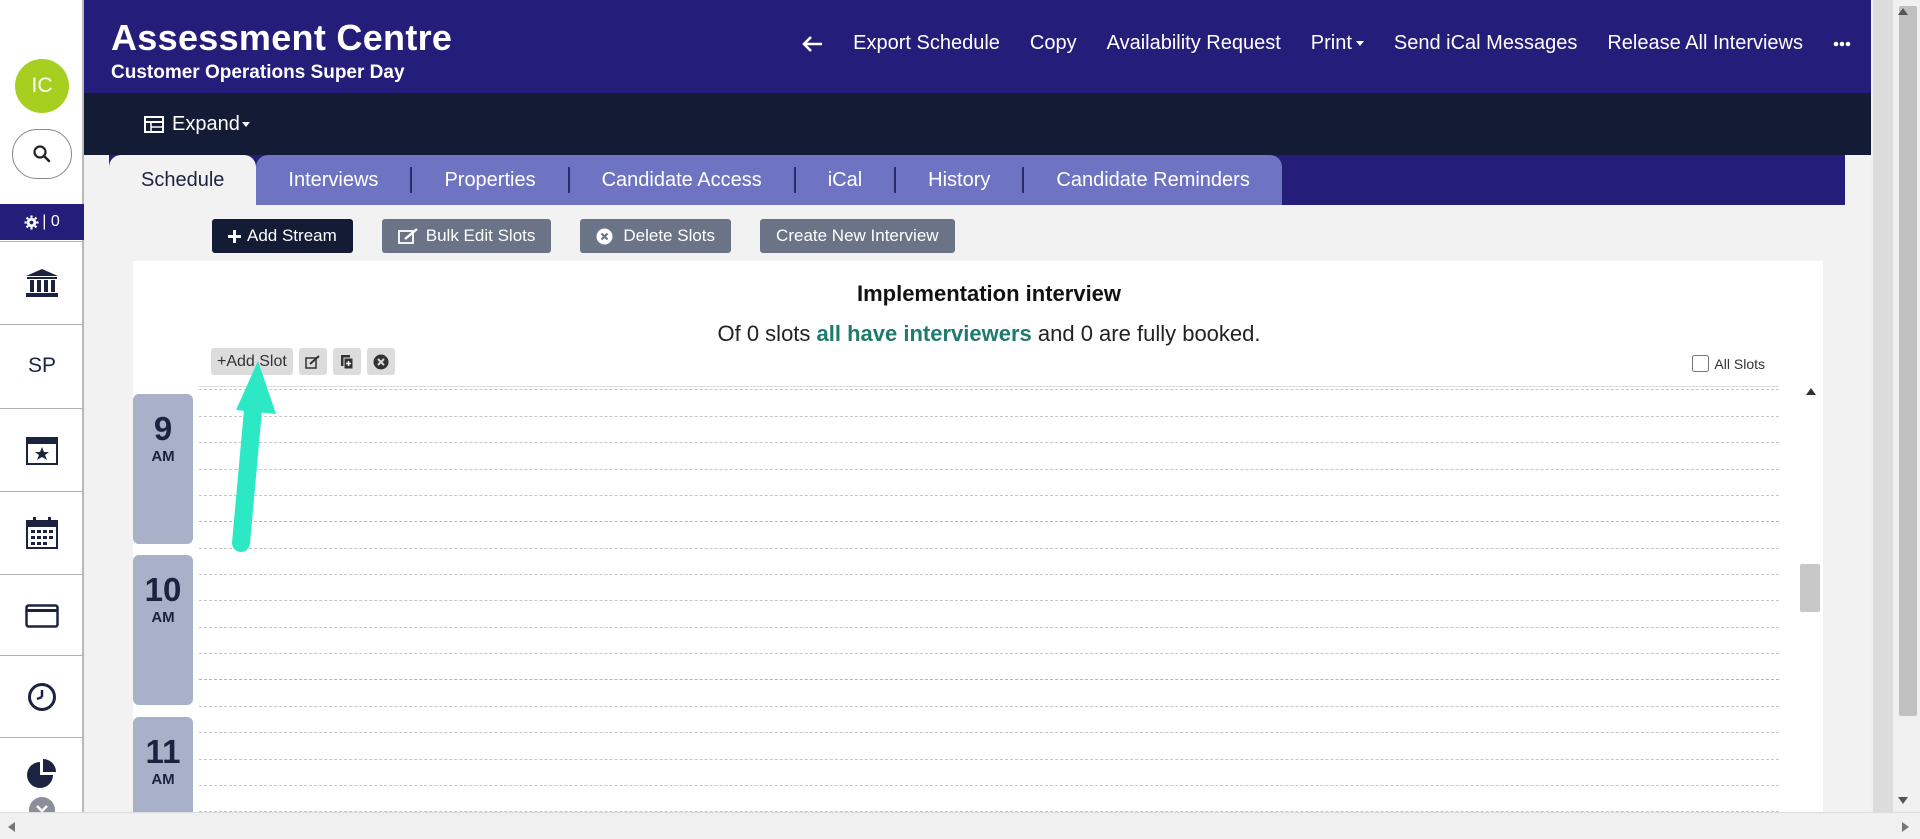  I want to click on copy-link: Copy, so click(1053, 43).